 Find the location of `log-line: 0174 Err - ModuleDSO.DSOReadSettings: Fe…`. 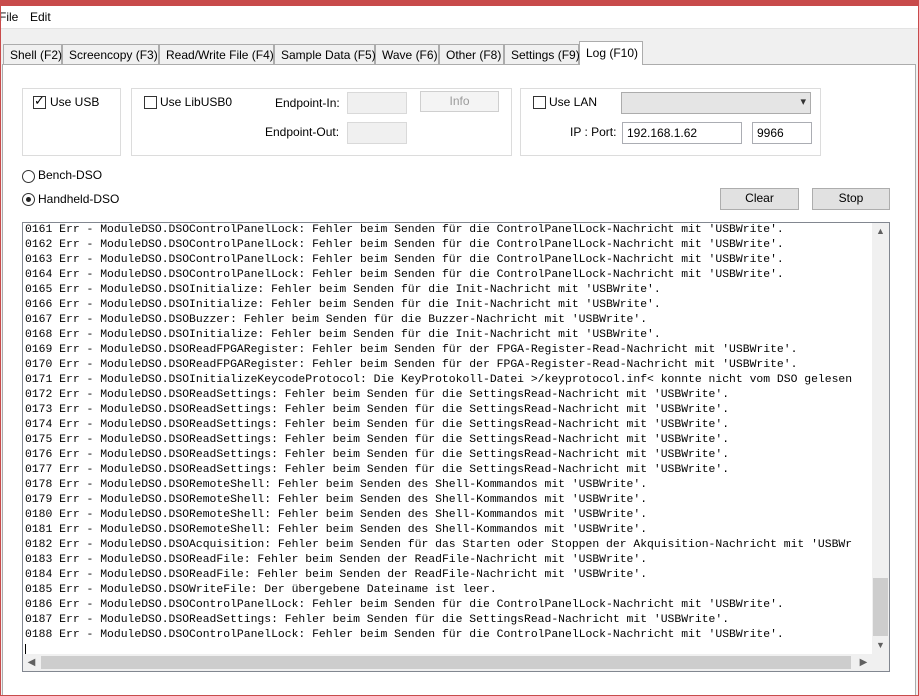

log-line: 0174 Err - ModuleDSO.DSOReadSettings: Fe… is located at coordinates (377, 425).